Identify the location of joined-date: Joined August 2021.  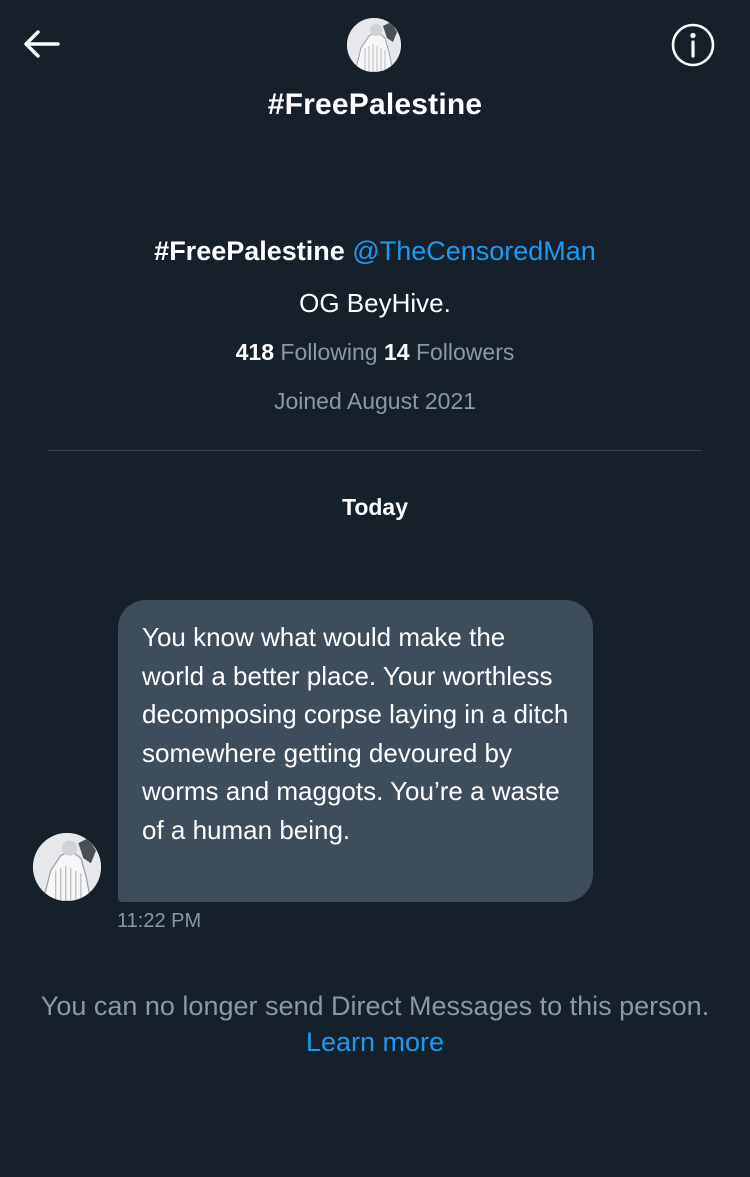
(375, 401).